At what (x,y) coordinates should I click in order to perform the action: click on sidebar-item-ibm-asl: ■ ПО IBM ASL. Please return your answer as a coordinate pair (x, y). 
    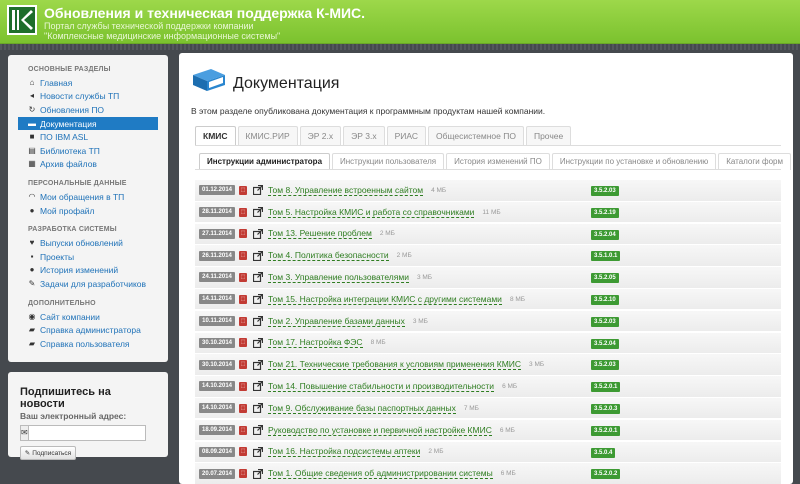
    Looking at the image, I should click on (88, 137).